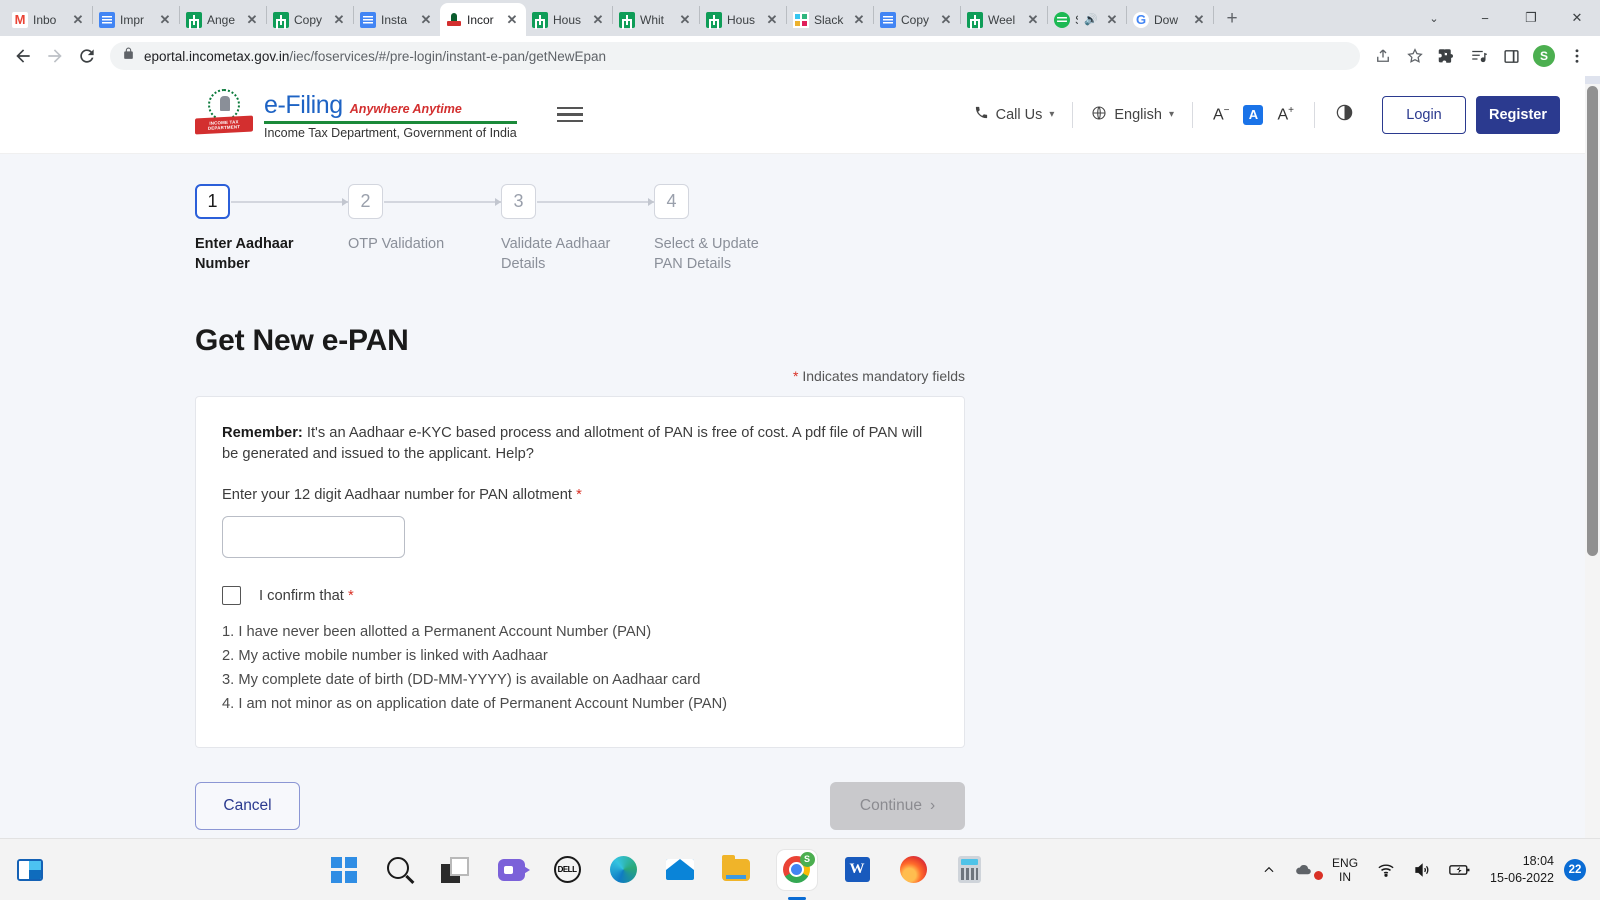 Image resolution: width=1600 pixels, height=900 pixels. What do you see at coordinates (1014, 114) in the screenshot?
I see `call-us-dropdown: Call Us ▾` at bounding box center [1014, 114].